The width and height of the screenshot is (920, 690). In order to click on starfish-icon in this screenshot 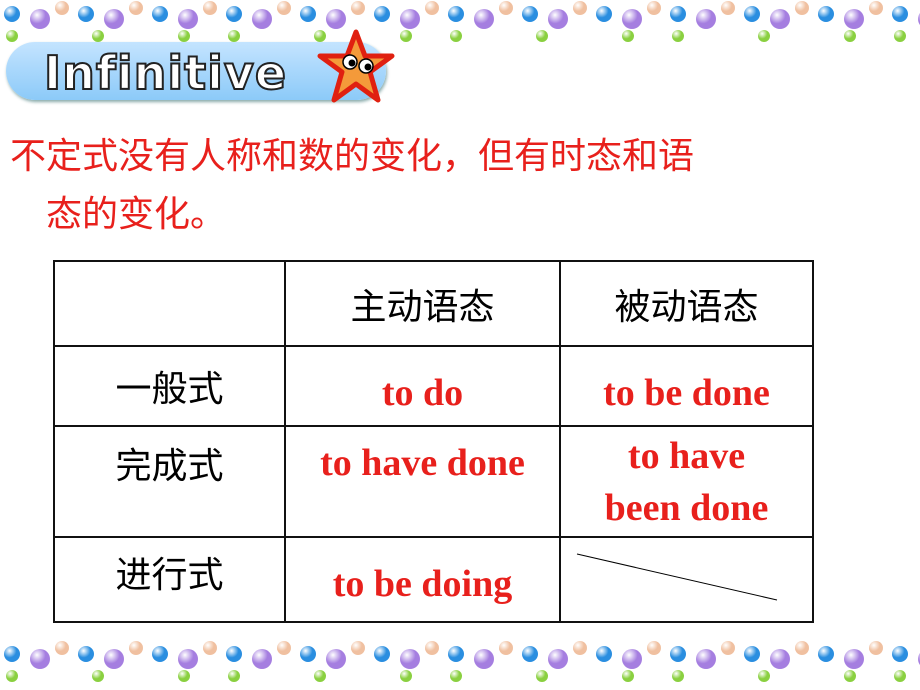, I will do `click(356, 66)`.